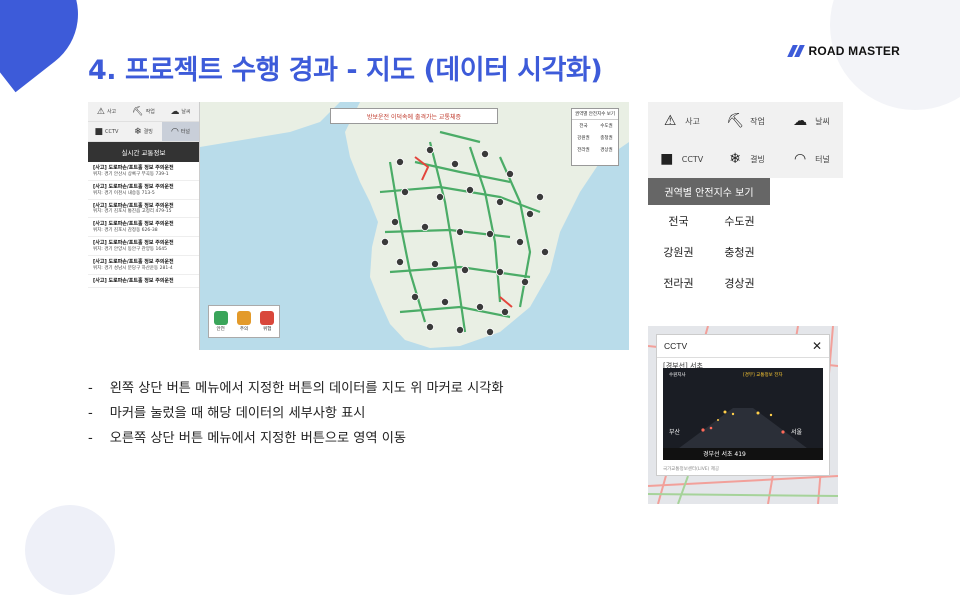 Image resolution: width=960 pixels, height=595 pixels. Describe the element at coordinates (106, 112) in the screenshot. I see `sidebar-button-accident: ⚠ 사고` at that location.